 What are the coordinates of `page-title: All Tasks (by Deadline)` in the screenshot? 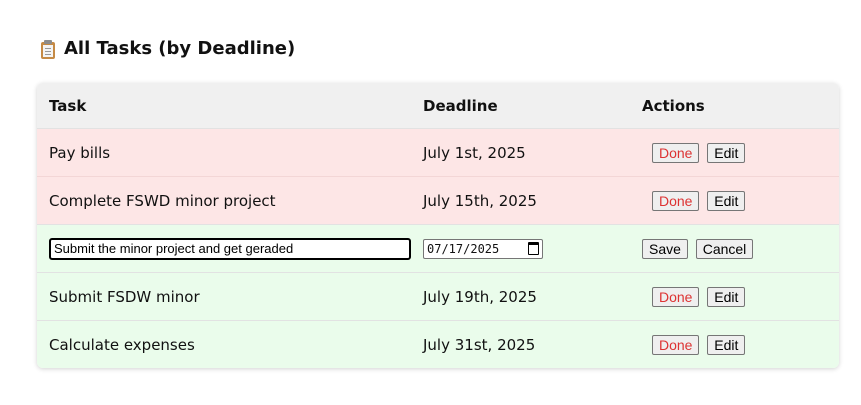 It's located at (167, 48).